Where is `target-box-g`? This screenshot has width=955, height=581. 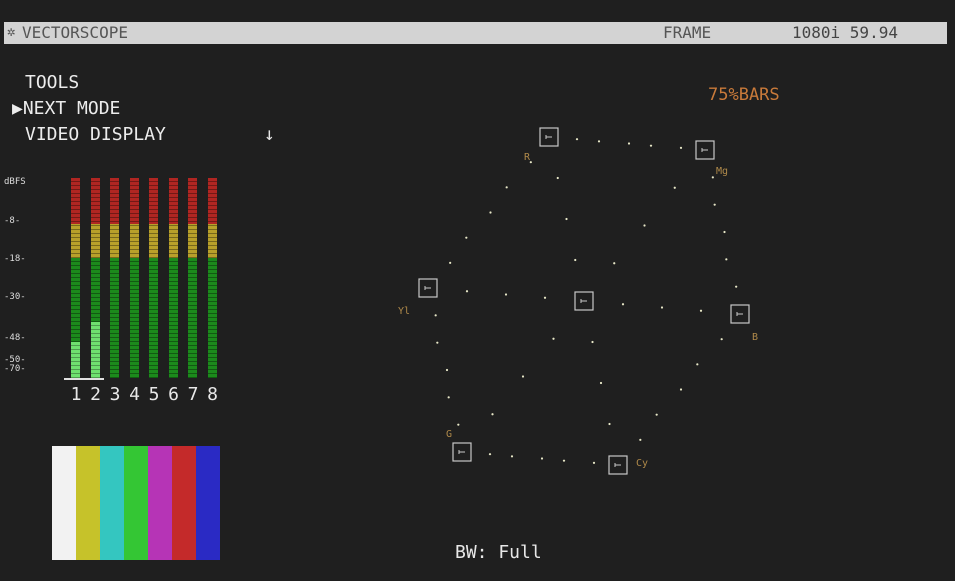 target-box-g is located at coordinates (462, 452).